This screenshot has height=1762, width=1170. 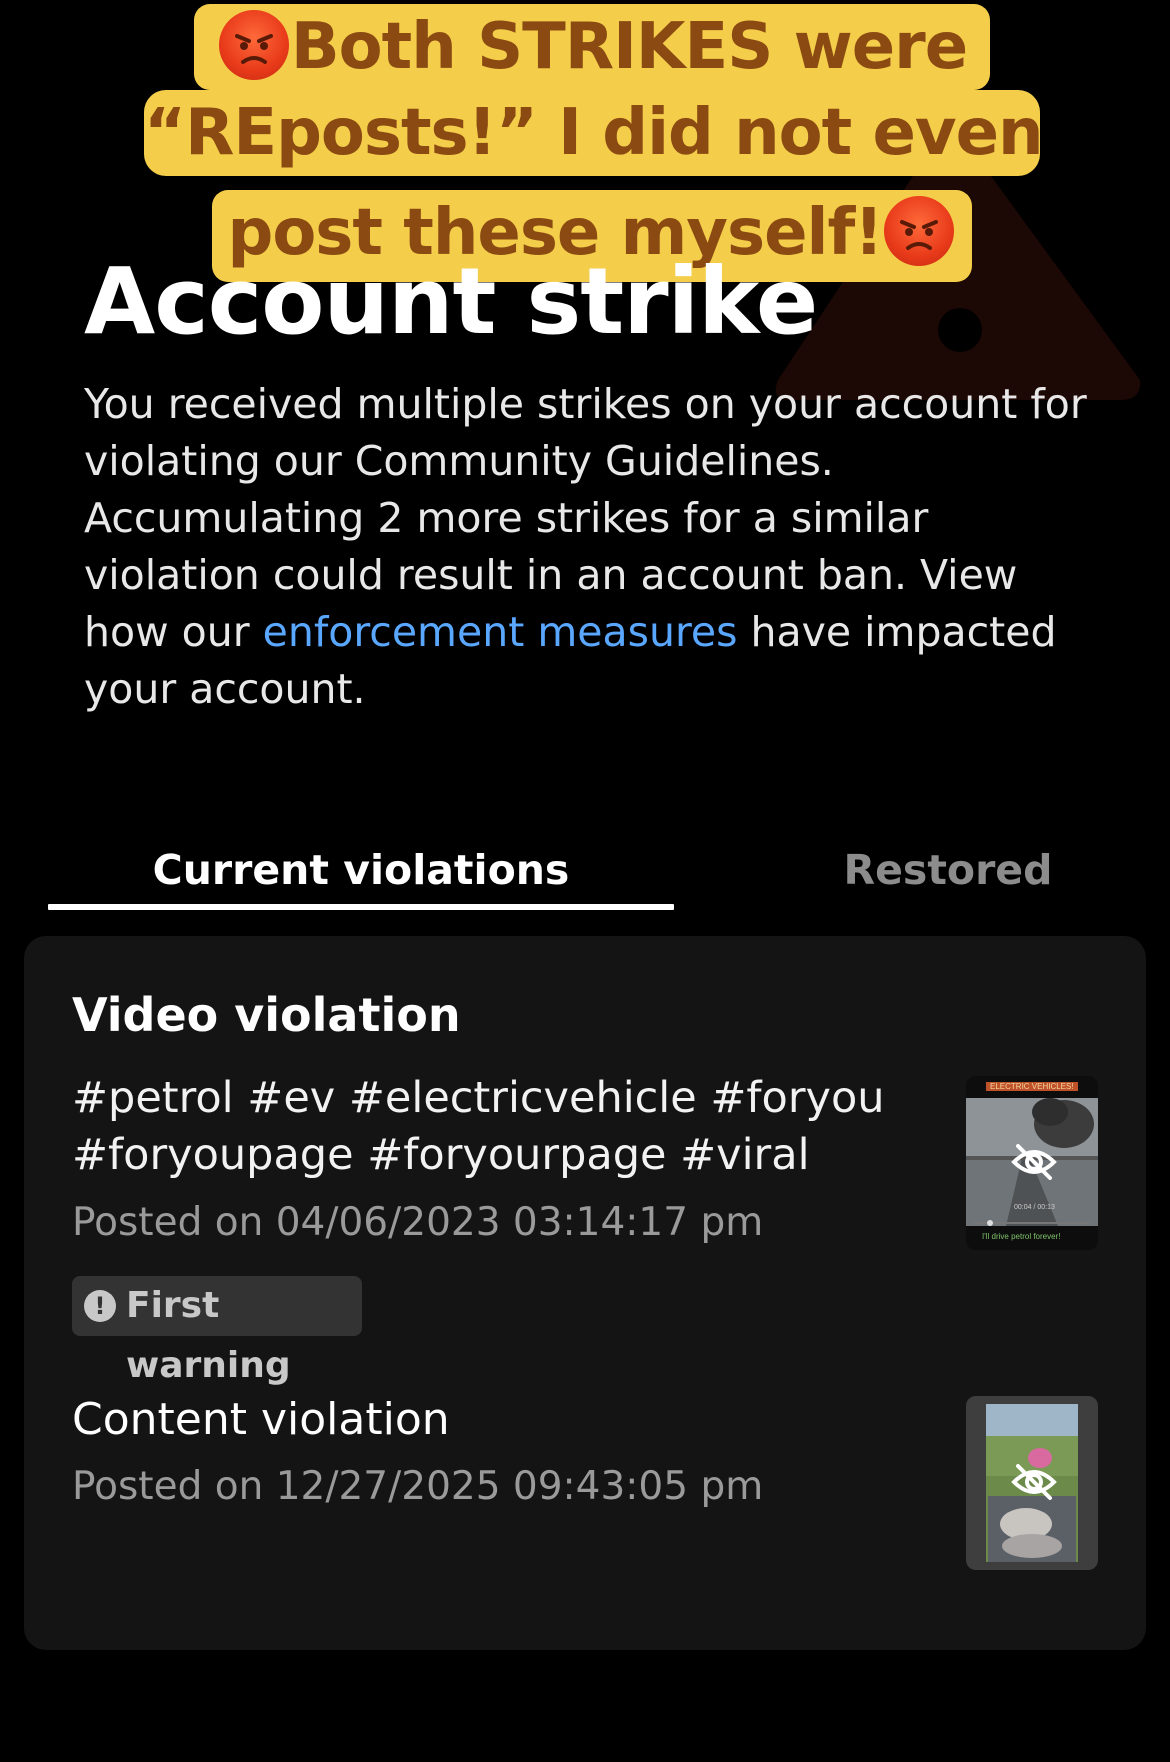 I want to click on thumbnail-time: 00:04 / 00:13, so click(x=1034, y=1207).